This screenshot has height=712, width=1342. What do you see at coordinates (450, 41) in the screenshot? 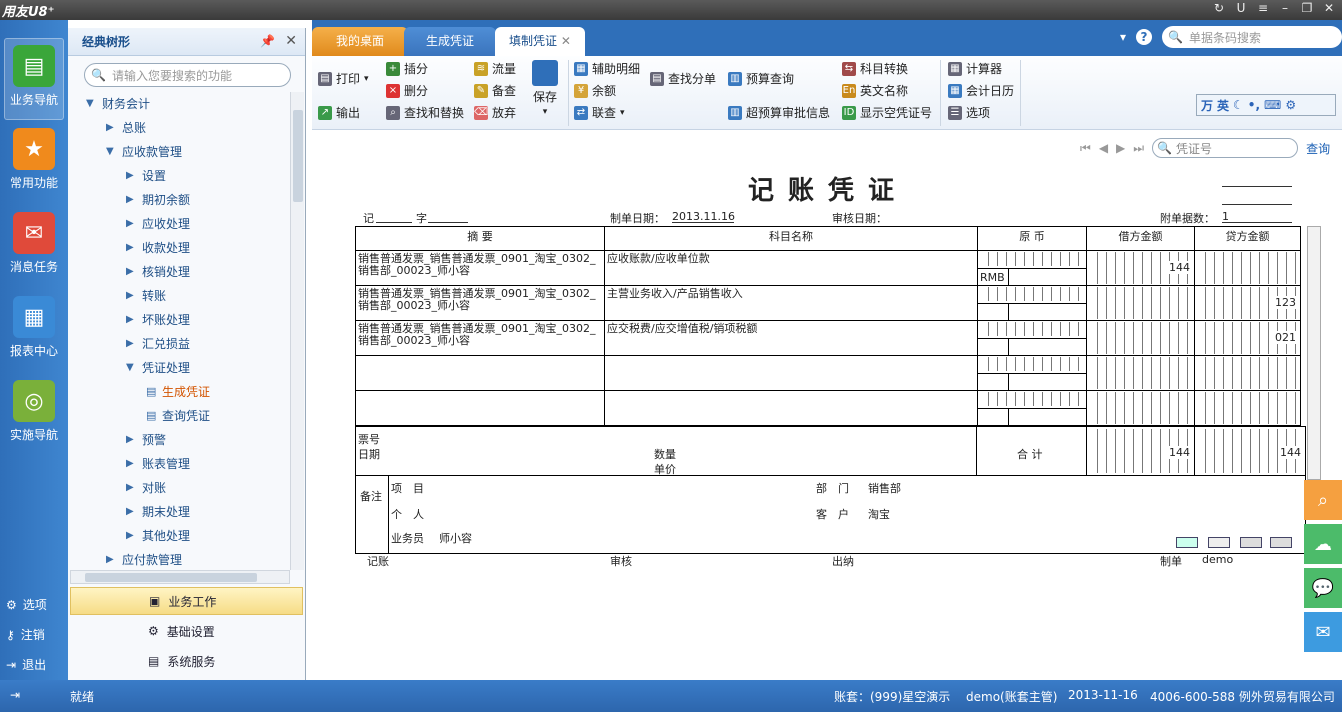
I see `tab-generate-voucher: 生成凭证` at bounding box center [450, 41].